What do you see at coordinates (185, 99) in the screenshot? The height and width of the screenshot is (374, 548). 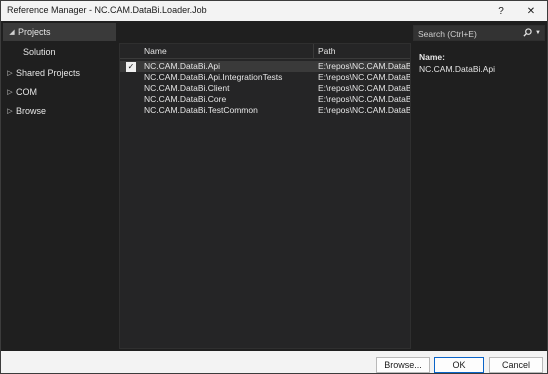 I see `project-name: NC.CAM.DataBi.Core` at bounding box center [185, 99].